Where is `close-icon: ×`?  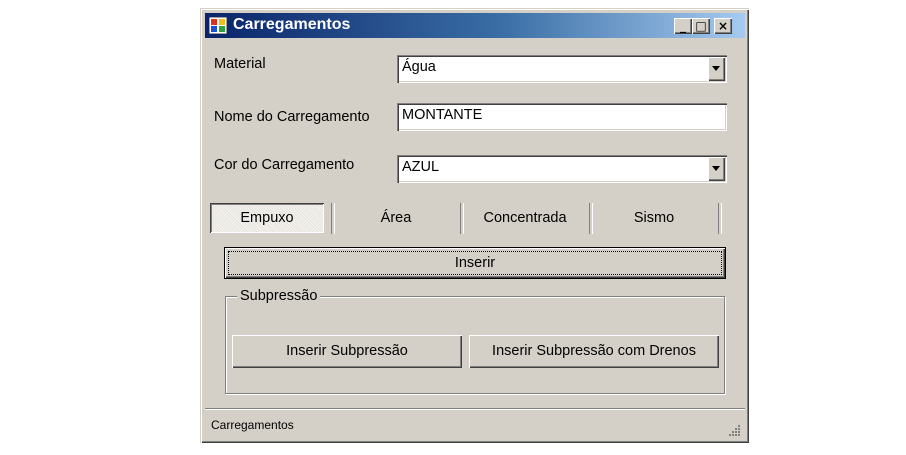
close-icon: × is located at coordinates (723, 26).